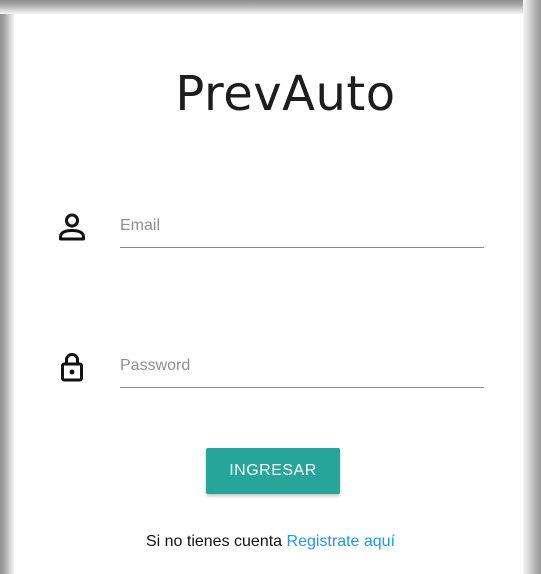 The image size is (541, 574). I want to click on app-title: PrevAuto, so click(270, 94).